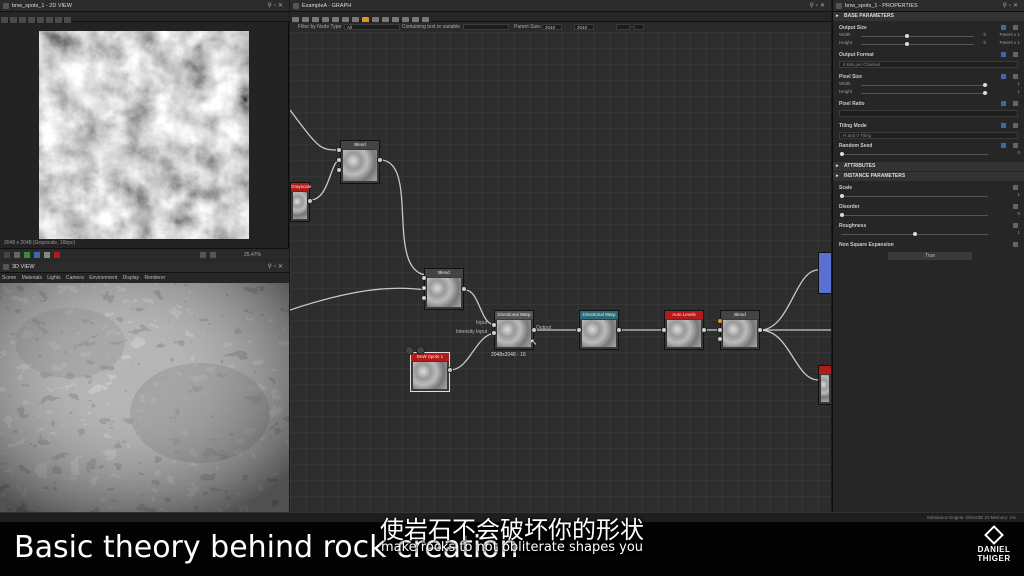 This screenshot has height=576, width=1024. Describe the element at coordinates (37, 255) in the screenshot. I see `channel-blue-icon` at that location.